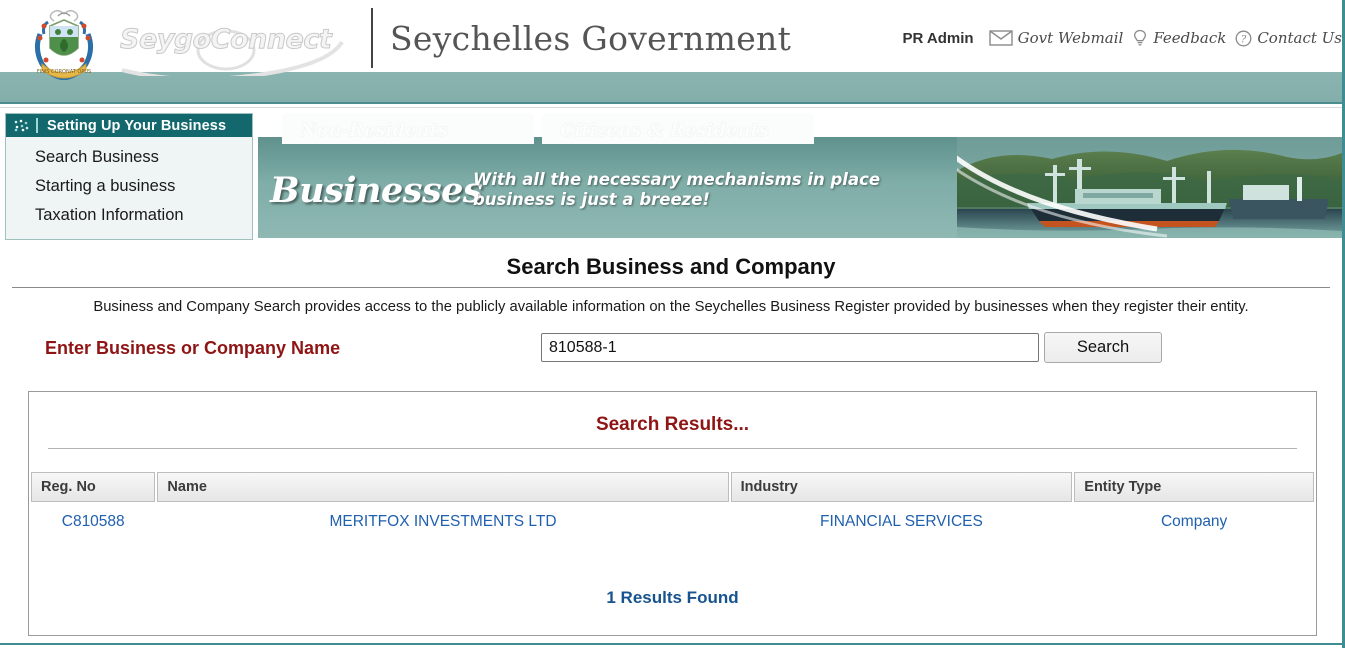 This screenshot has height=648, width=1345. Describe the element at coordinates (21, 125) in the screenshot. I see `dots-grid-icon` at that location.